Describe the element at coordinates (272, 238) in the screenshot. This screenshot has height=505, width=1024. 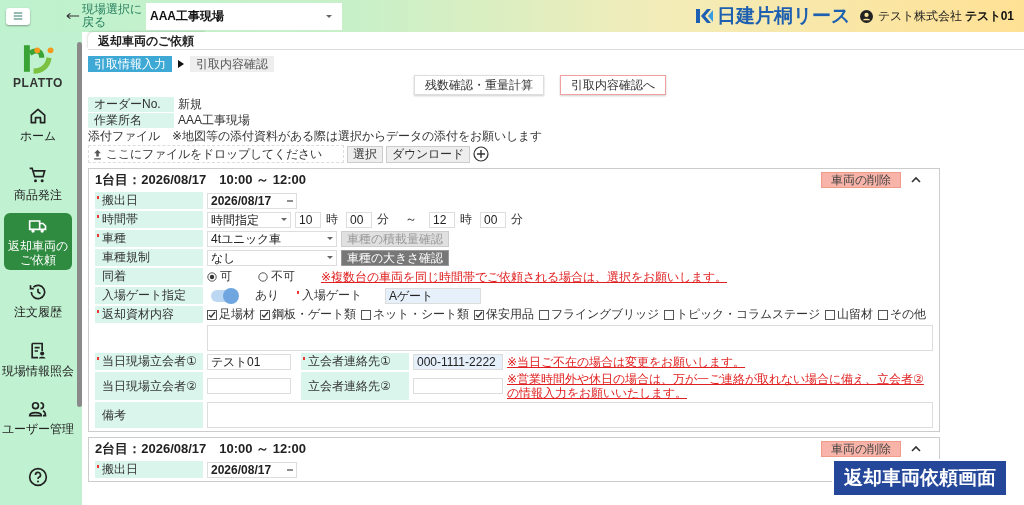
I see `vehicle-select: 4tユニック車` at that location.